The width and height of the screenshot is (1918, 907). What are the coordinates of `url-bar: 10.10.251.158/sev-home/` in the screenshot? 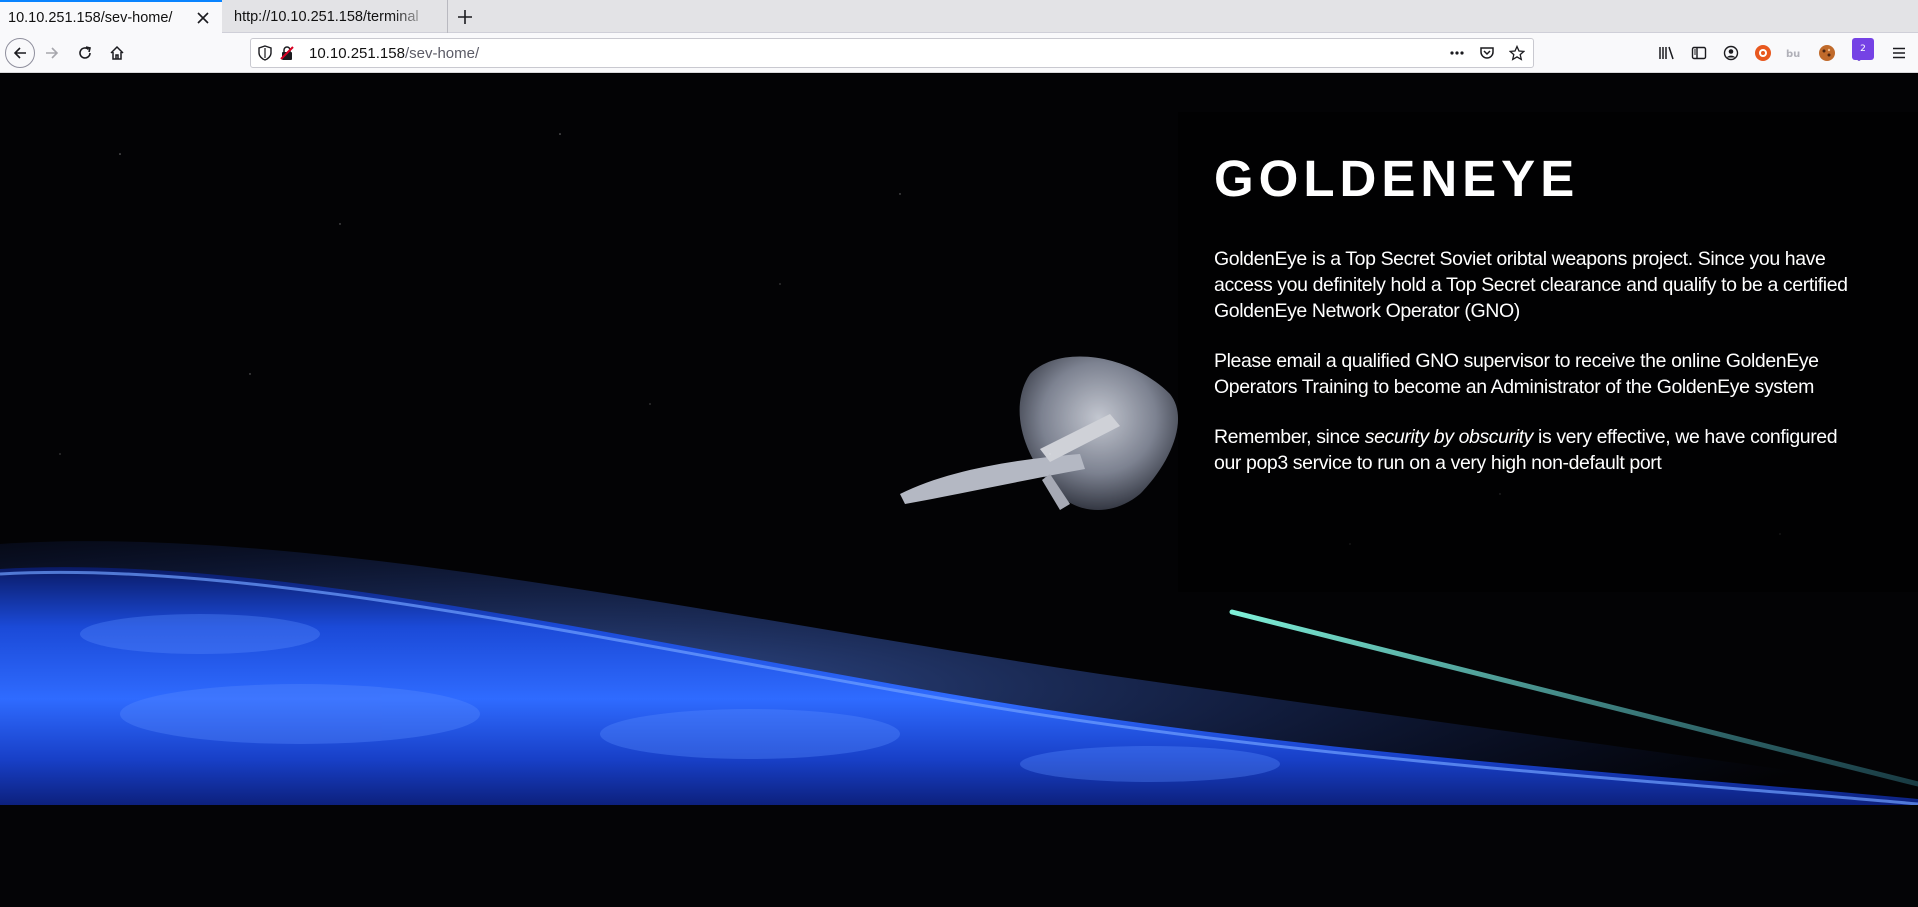 It's located at (892, 53).